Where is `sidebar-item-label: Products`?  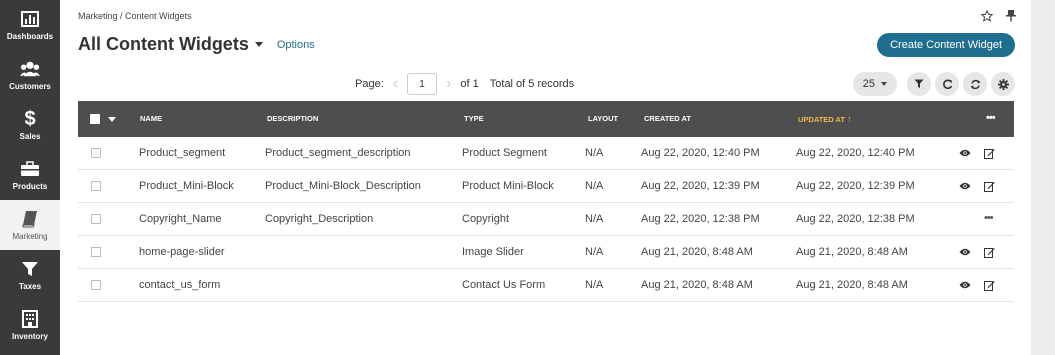
sidebar-item-label: Products is located at coordinates (30, 186).